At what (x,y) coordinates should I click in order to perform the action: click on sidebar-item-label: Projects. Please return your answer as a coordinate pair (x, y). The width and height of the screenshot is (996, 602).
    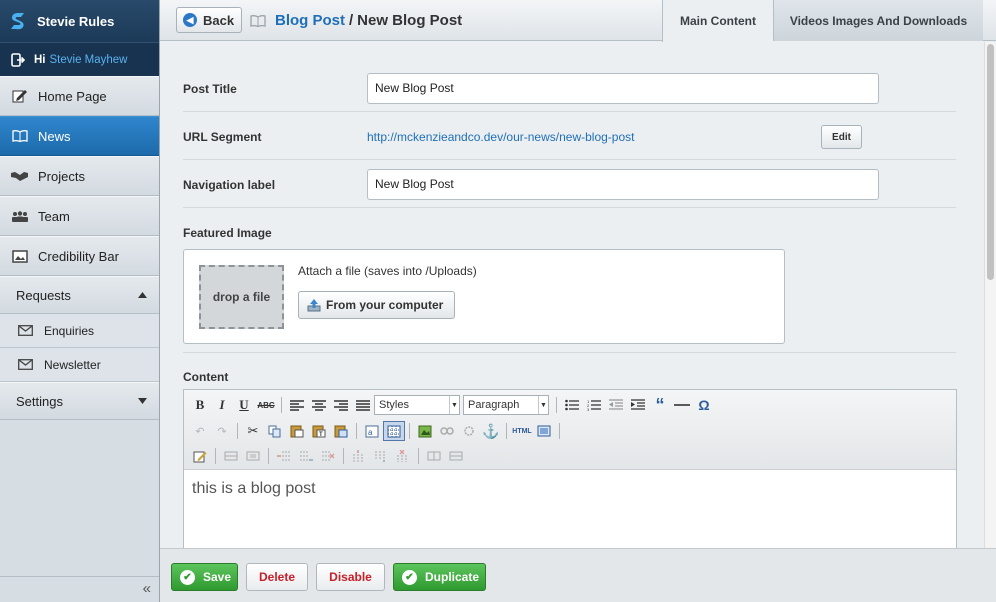
    Looking at the image, I should click on (61, 176).